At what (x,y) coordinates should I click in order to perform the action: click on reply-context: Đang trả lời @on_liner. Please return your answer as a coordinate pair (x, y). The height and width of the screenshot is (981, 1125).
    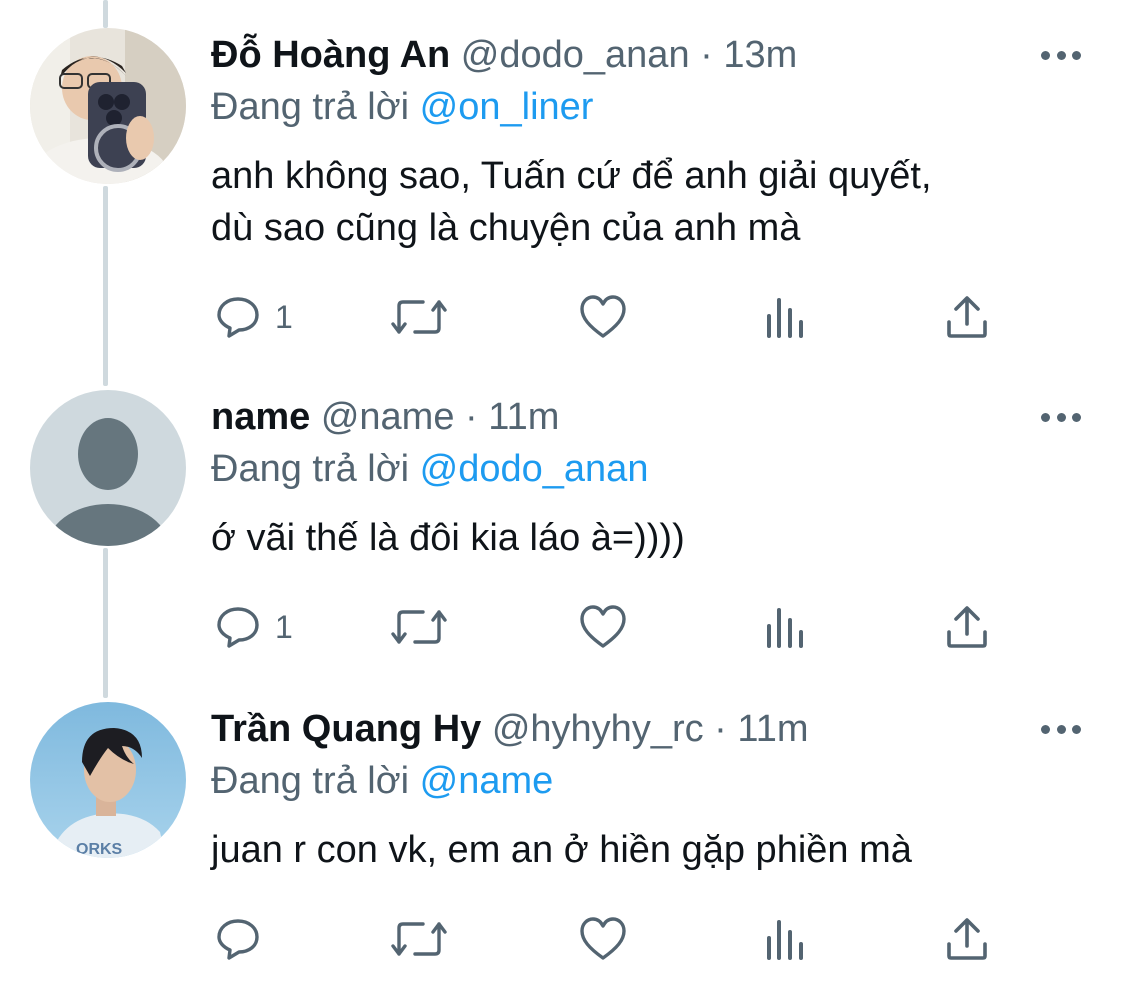
    Looking at the image, I should click on (402, 107).